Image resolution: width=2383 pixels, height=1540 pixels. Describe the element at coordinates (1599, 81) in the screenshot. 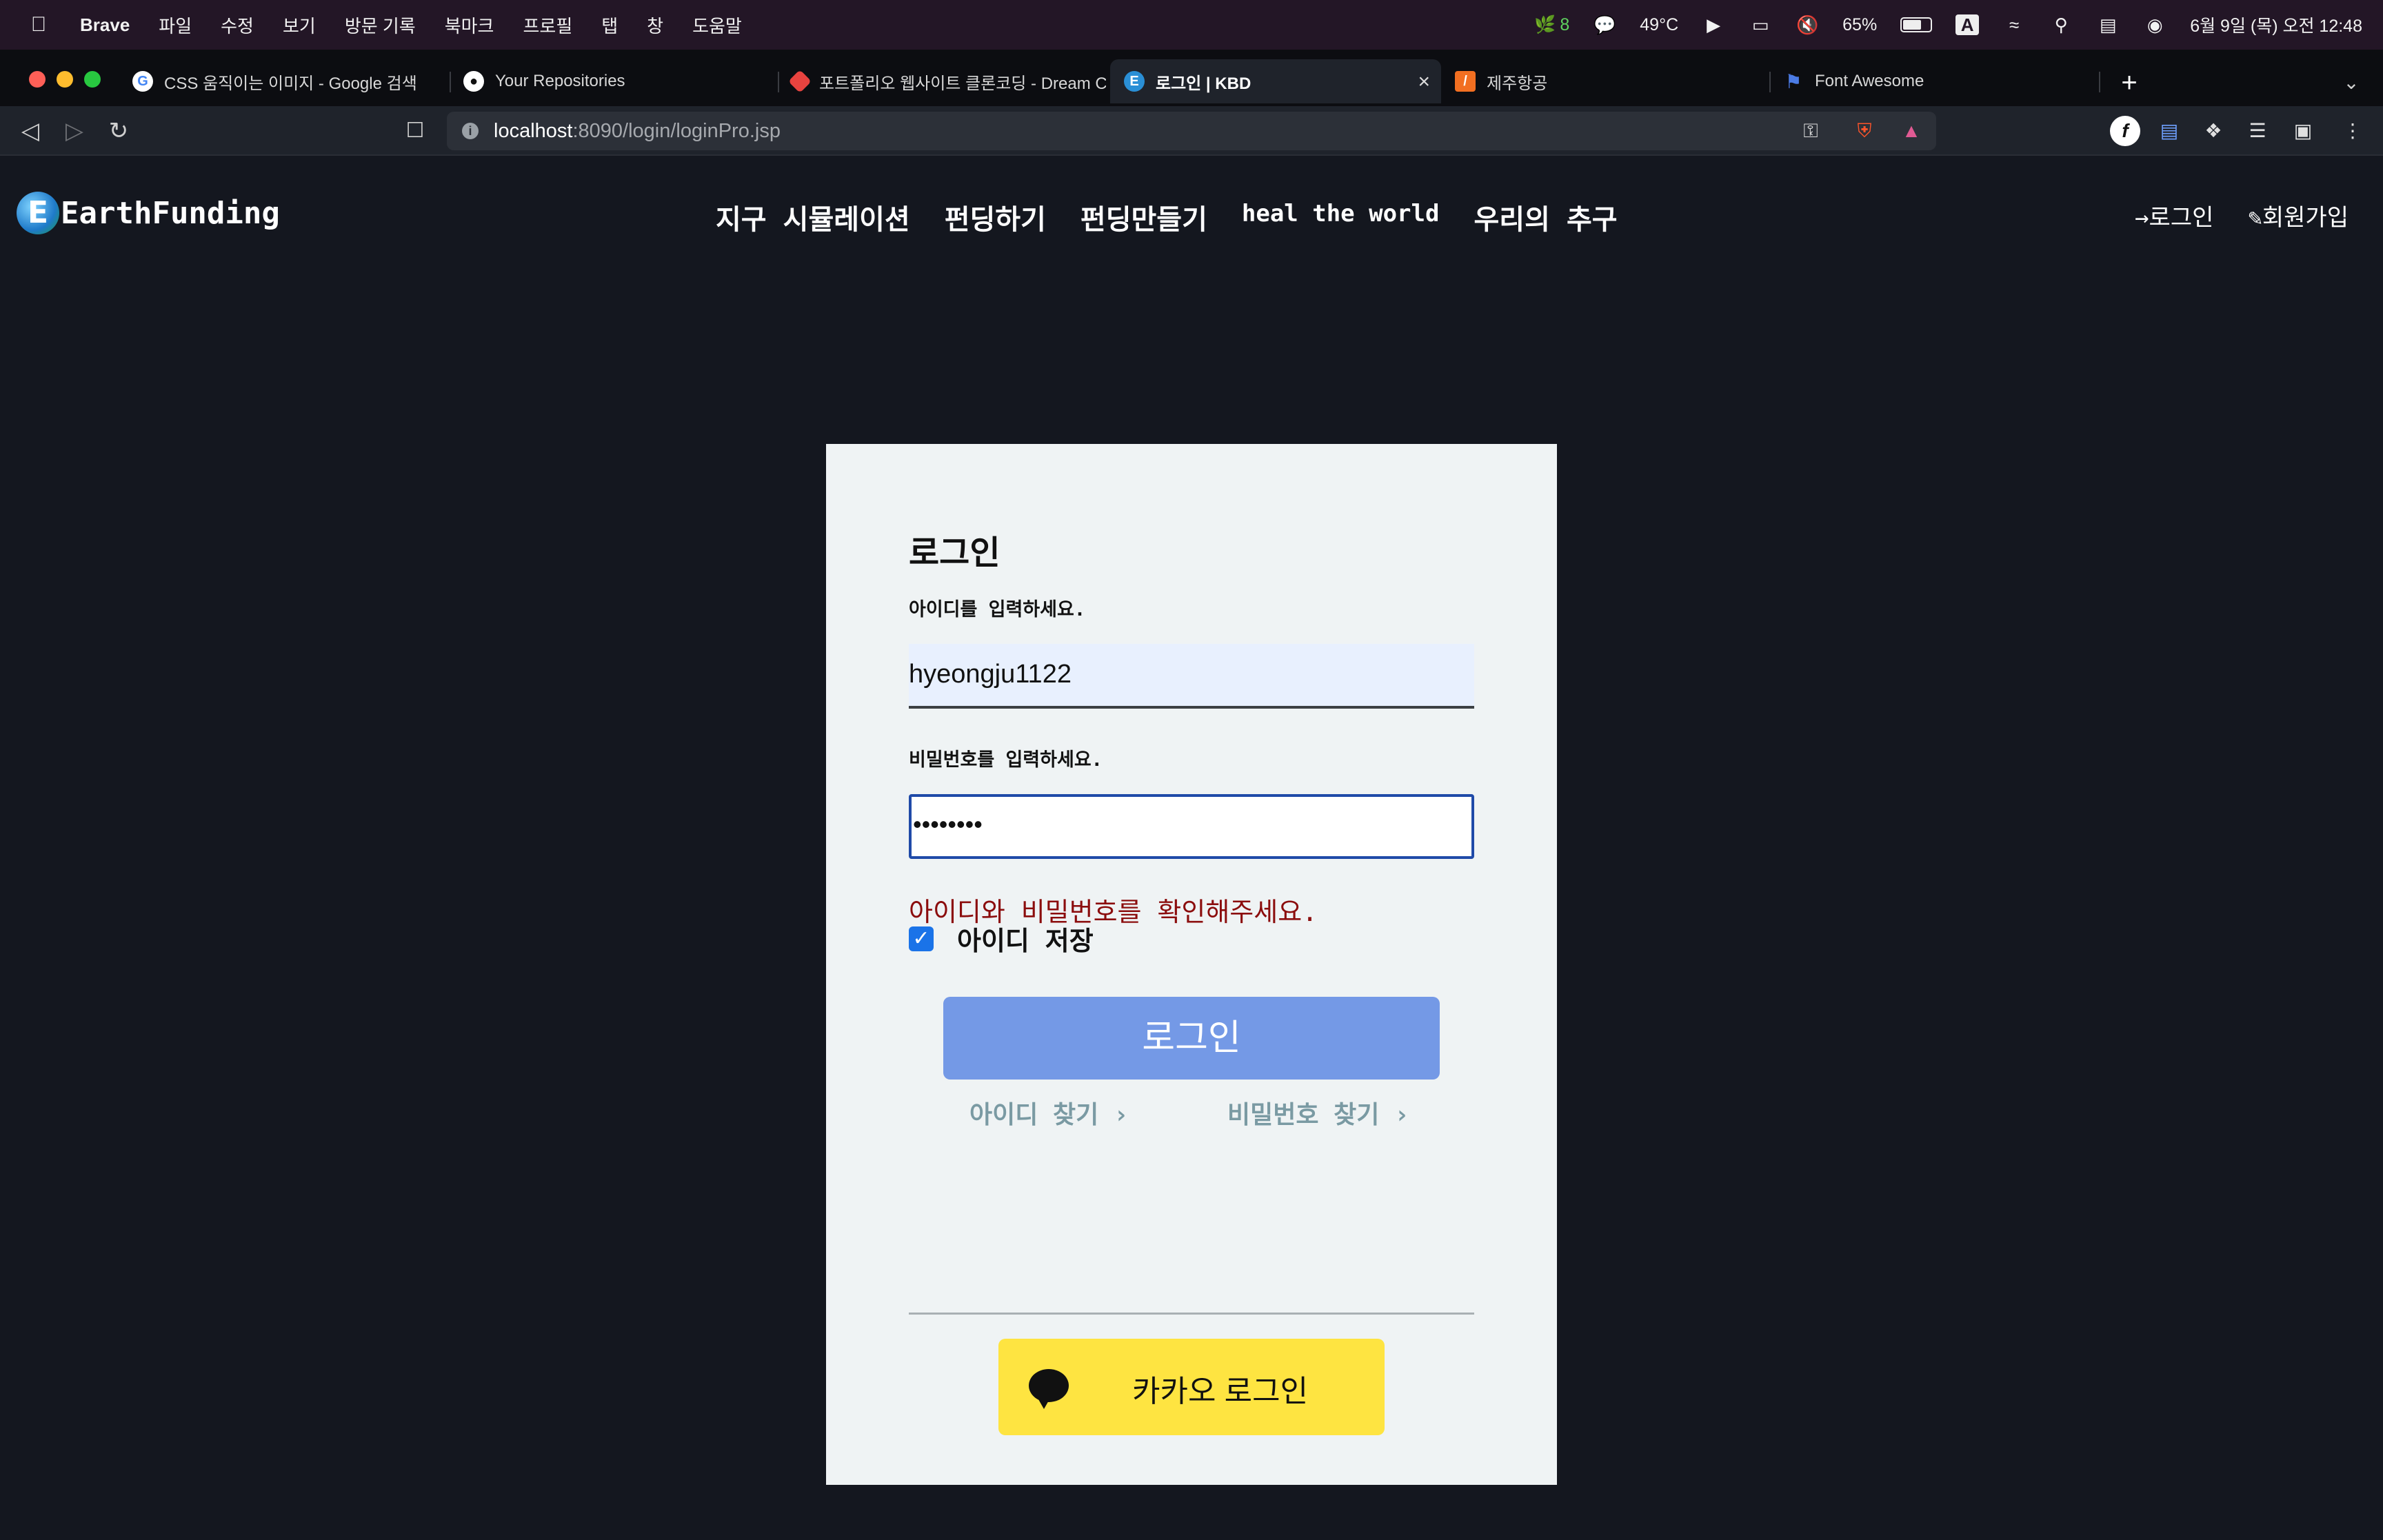

I see `tab-jeju-air: / 제주항공` at that location.